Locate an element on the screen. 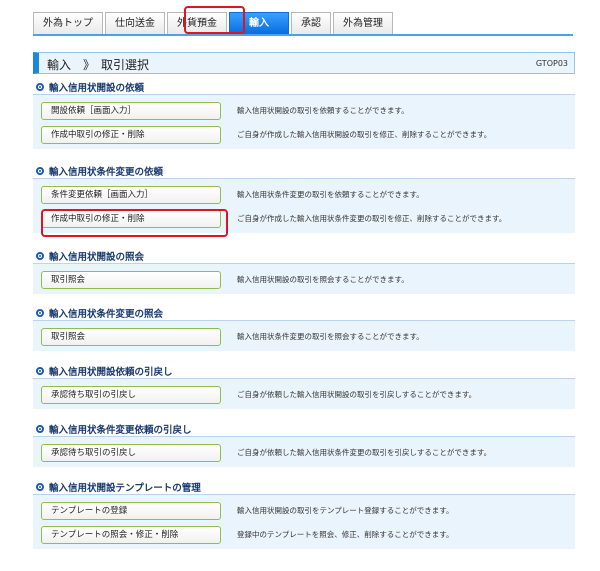 This screenshot has height=571, width=600. item-description: 登録中のテンプレートを照会、修正、削除することができます。 is located at coordinates (345, 534).